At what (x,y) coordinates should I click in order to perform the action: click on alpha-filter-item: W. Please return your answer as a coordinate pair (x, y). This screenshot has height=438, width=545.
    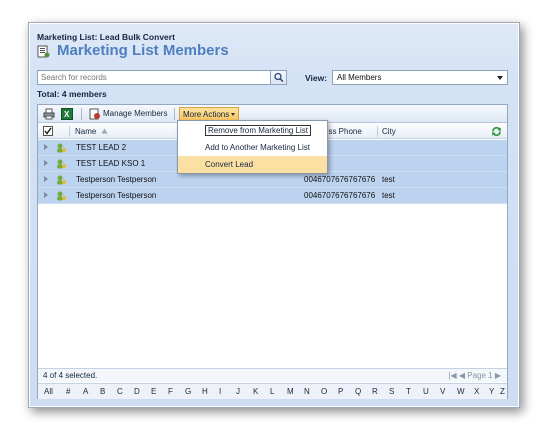
    Looking at the image, I should click on (461, 391).